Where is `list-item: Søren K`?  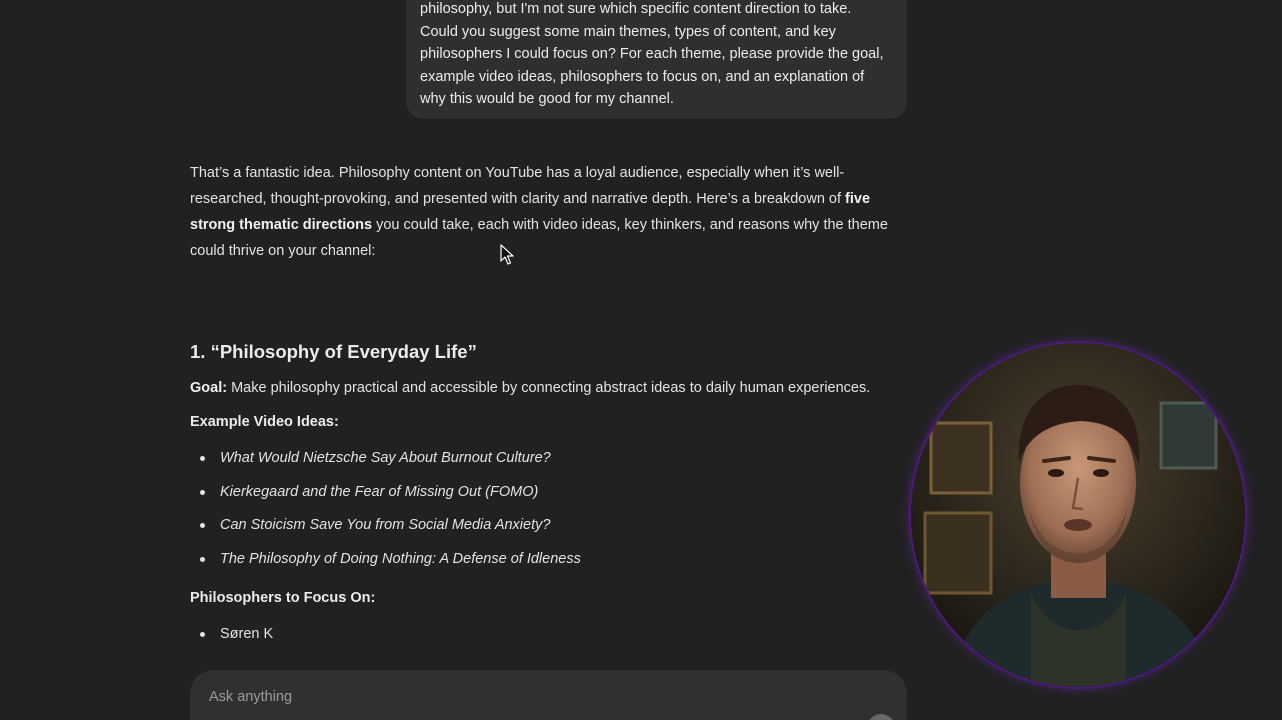
list-item: Søren K is located at coordinates (231, 641).